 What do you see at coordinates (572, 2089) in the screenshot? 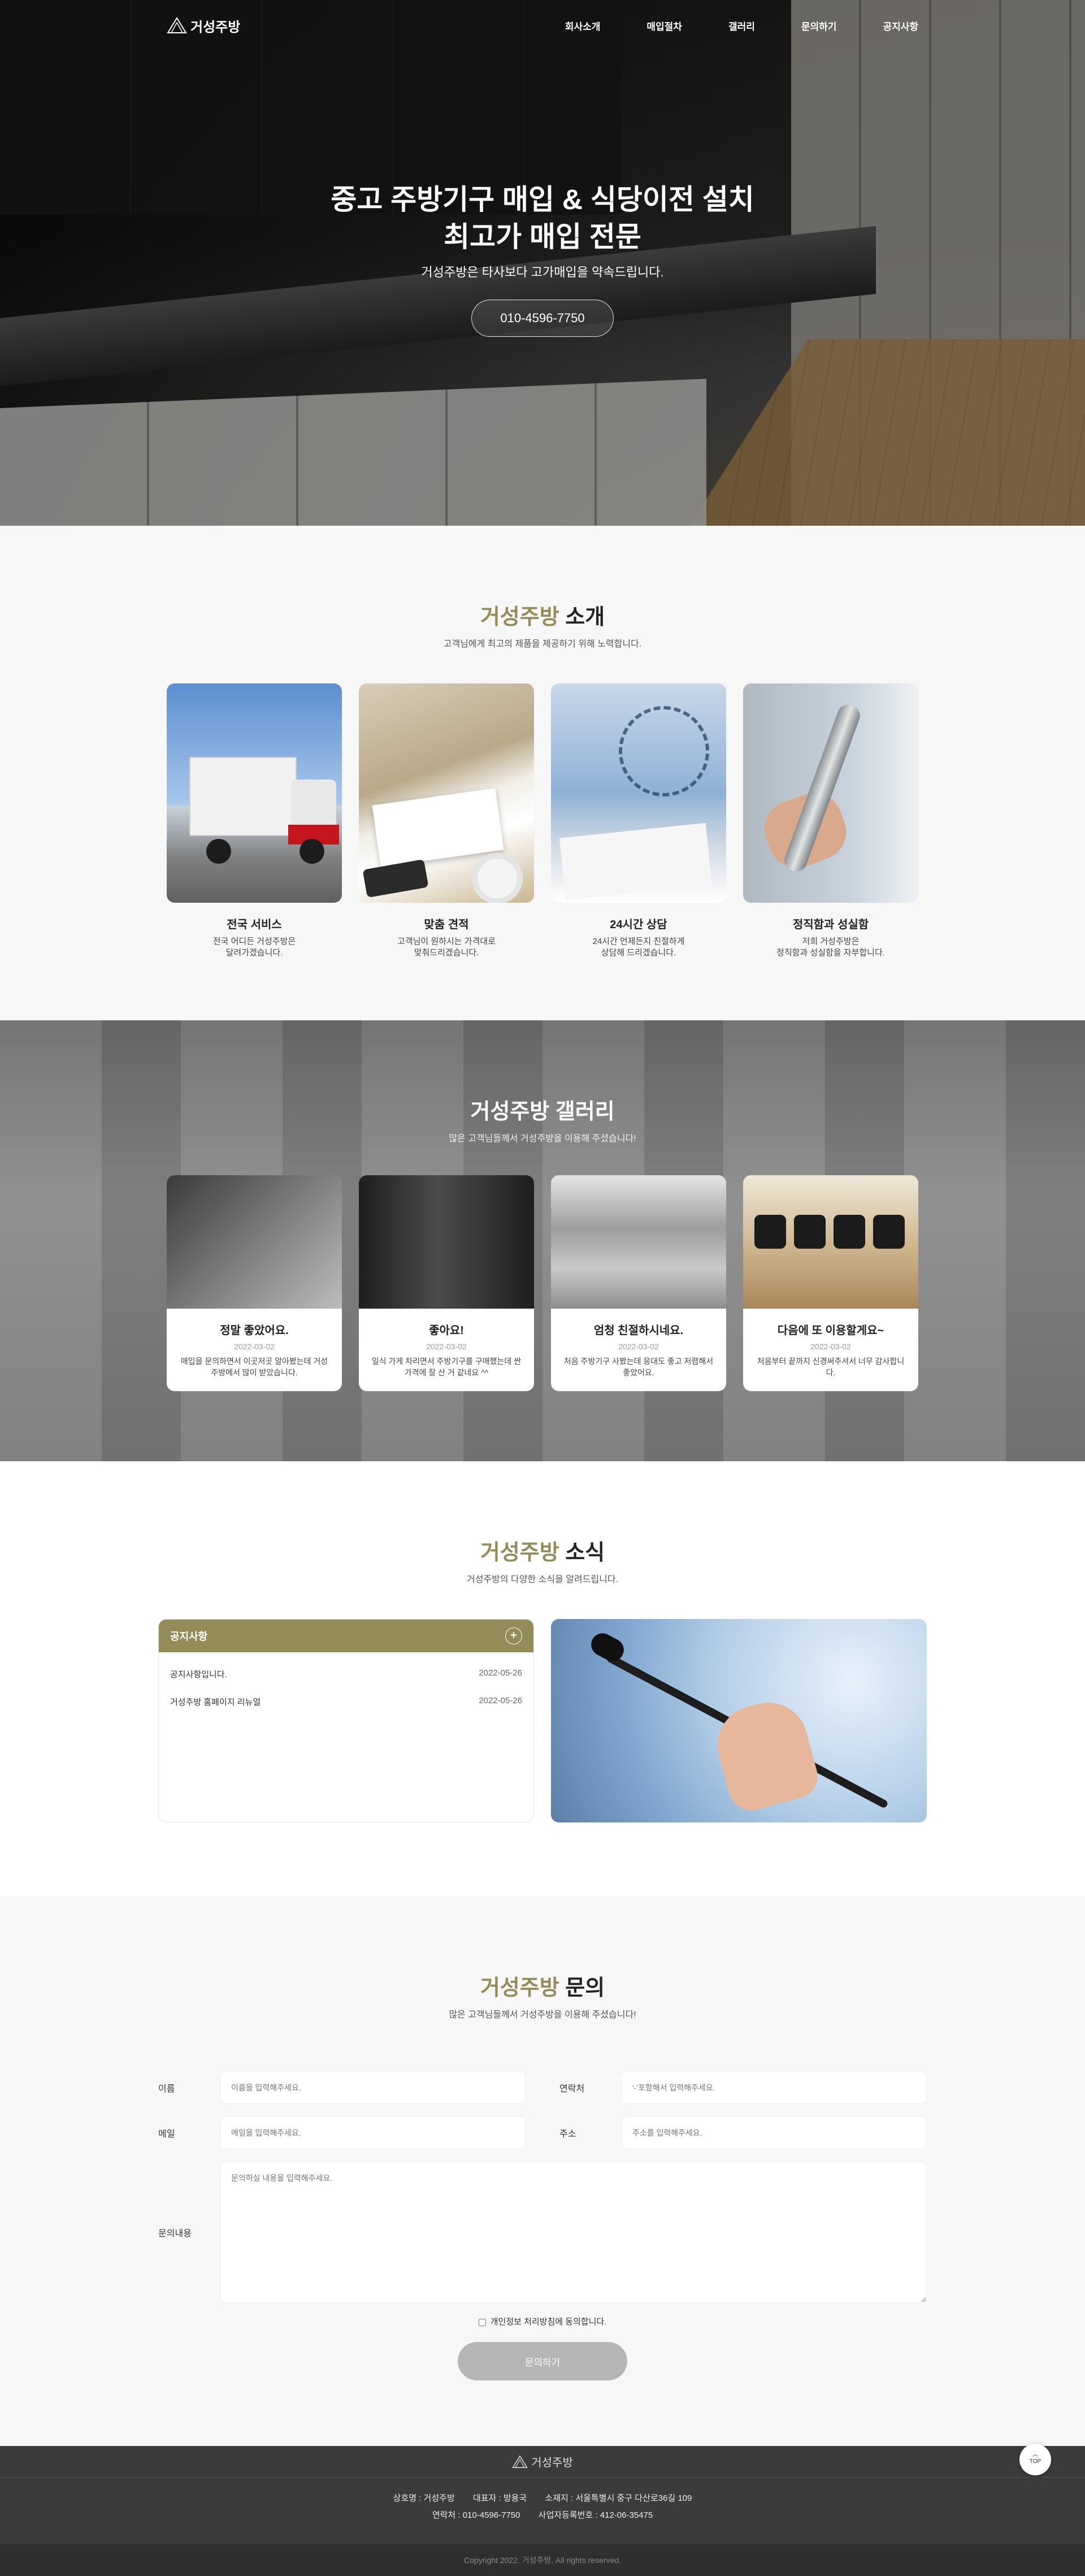
I see `phone-label: 연락처` at bounding box center [572, 2089].